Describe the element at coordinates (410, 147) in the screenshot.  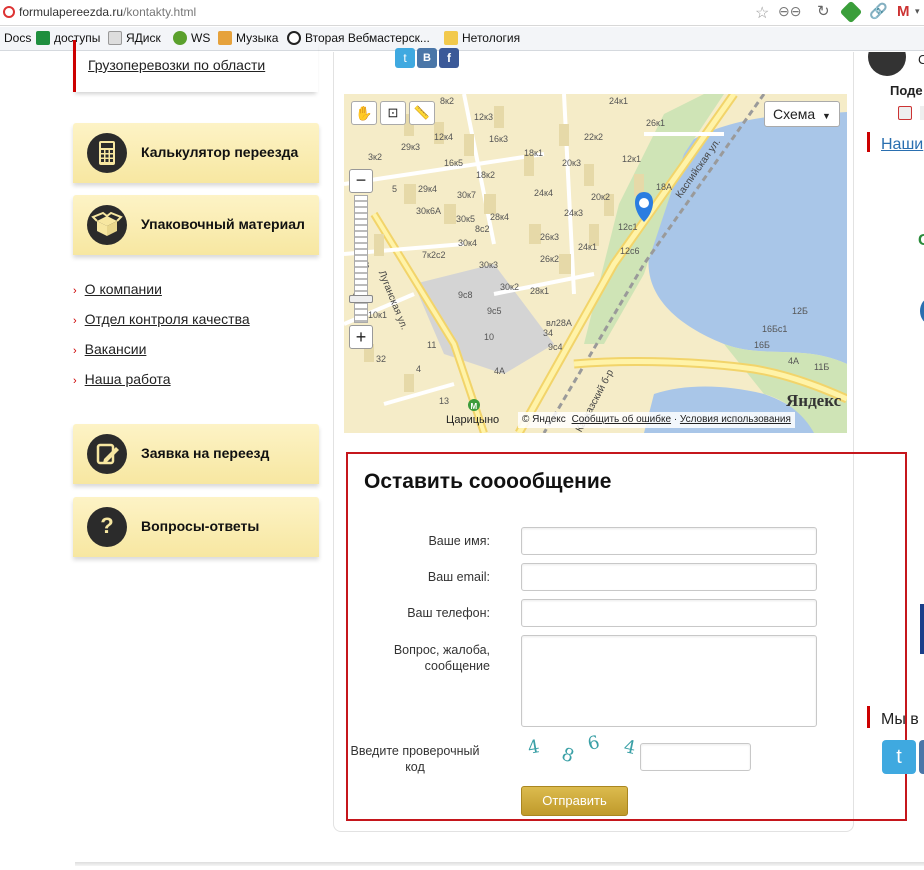
I see `map-building-label: 29к3` at that location.